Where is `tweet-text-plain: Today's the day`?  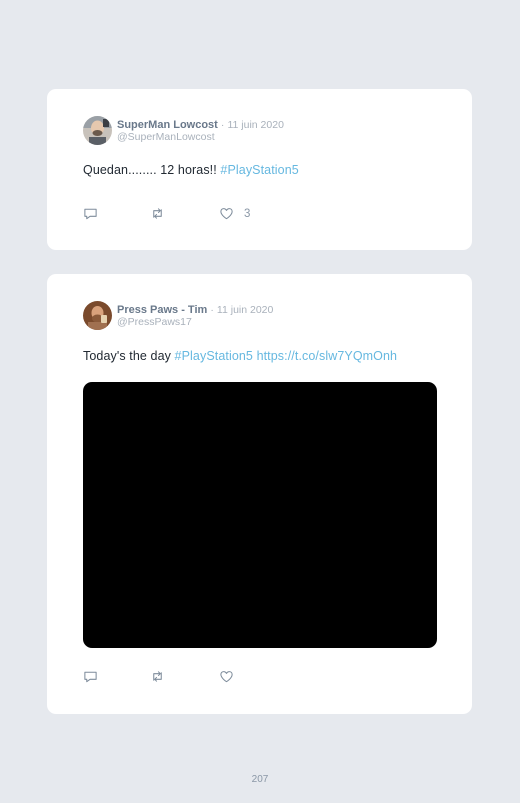 tweet-text-plain: Today's the day is located at coordinates (129, 356).